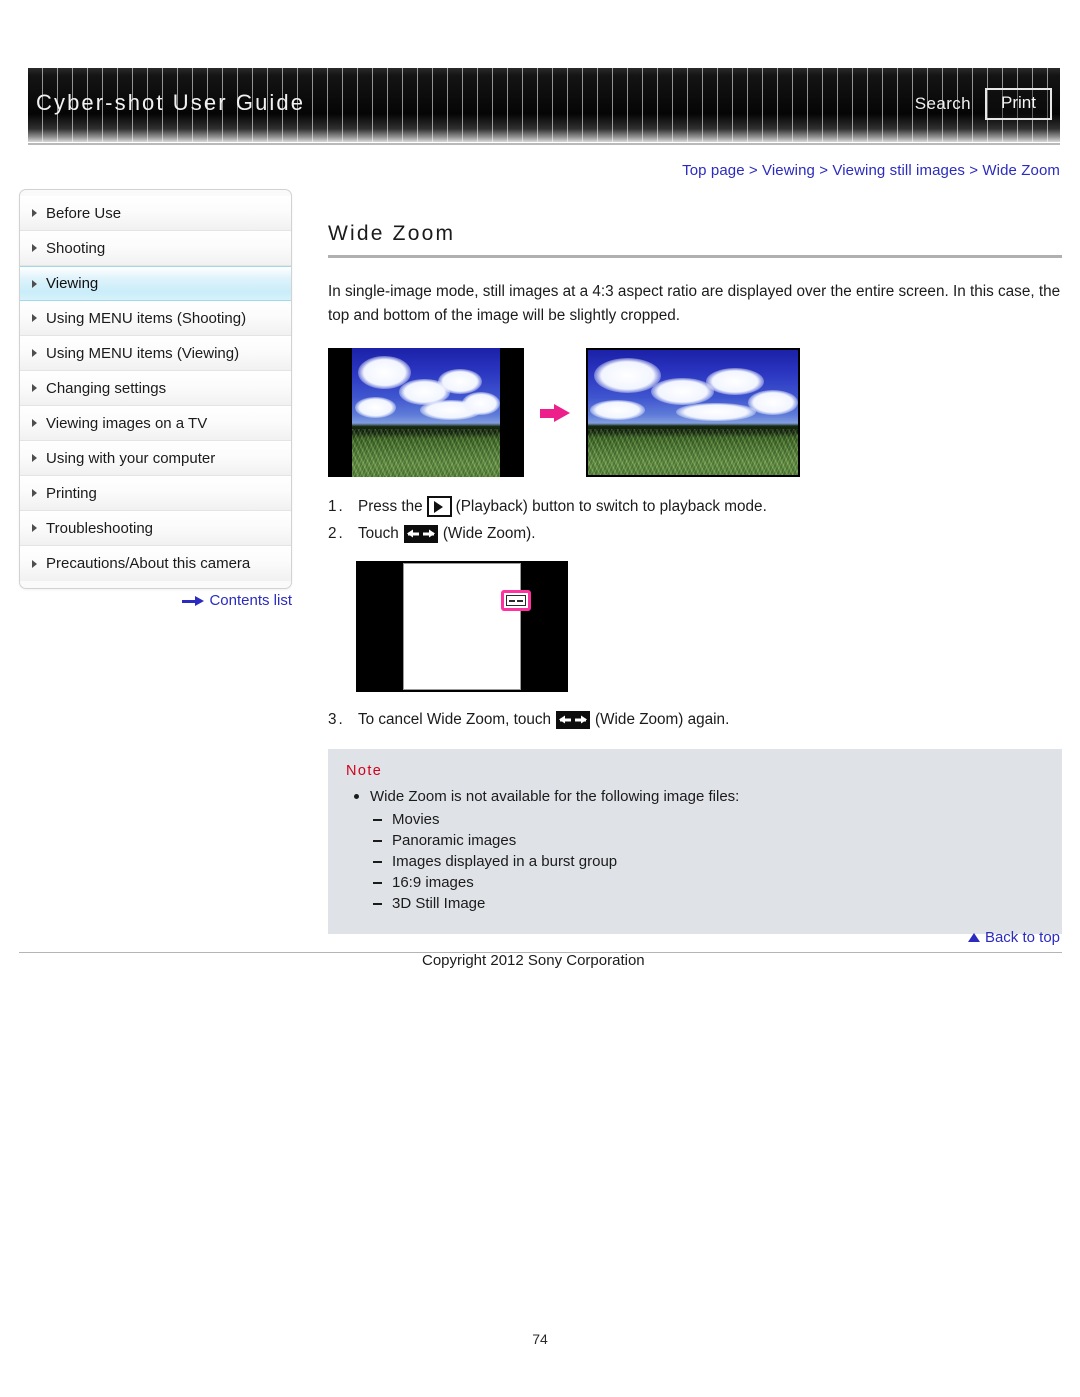 The height and width of the screenshot is (1397, 1080). Describe the element at coordinates (106, 388) in the screenshot. I see `sidebar-item-label: Changing settings` at that location.